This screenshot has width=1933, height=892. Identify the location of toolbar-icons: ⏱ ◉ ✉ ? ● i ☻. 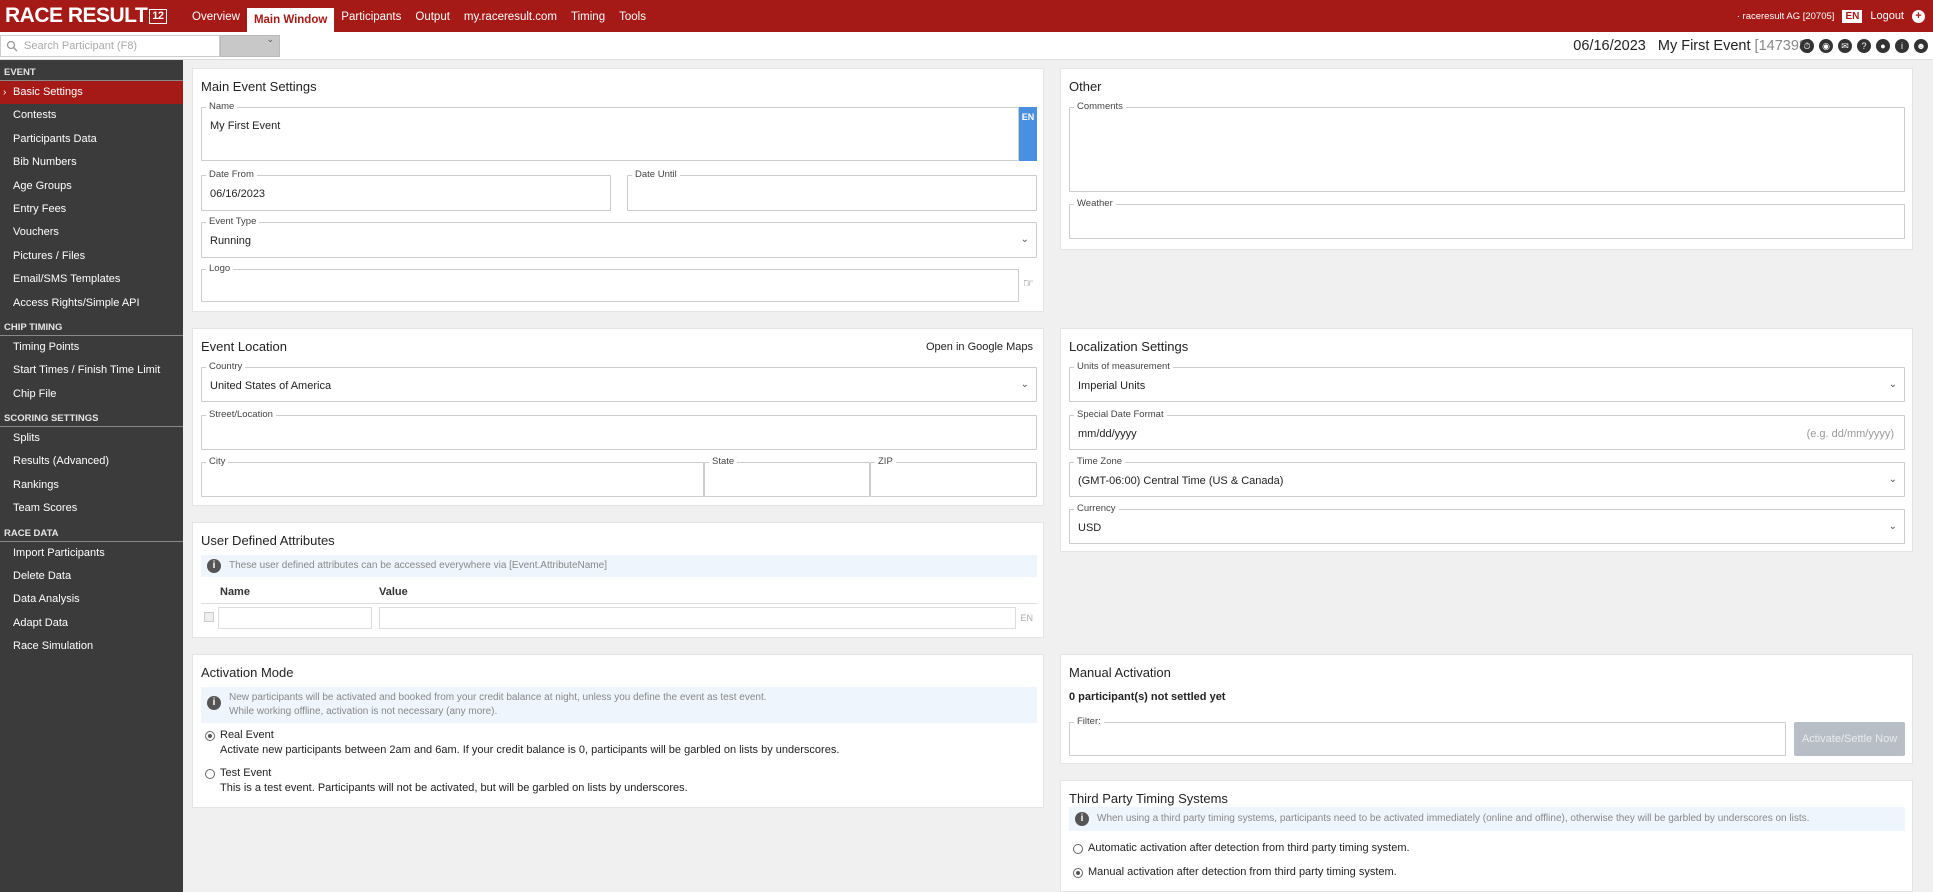
(1864, 46).